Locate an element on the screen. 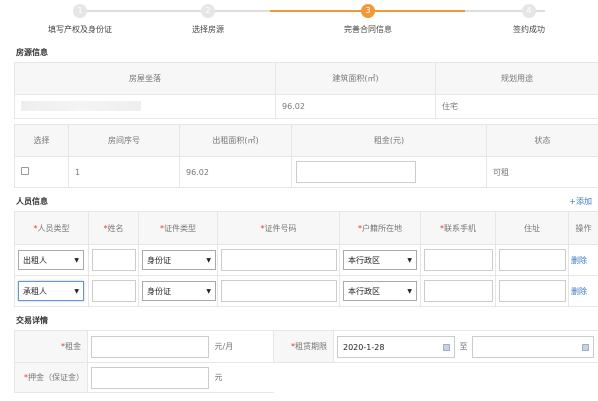 The image size is (598, 401). room-area: 96.02 is located at coordinates (235, 172).